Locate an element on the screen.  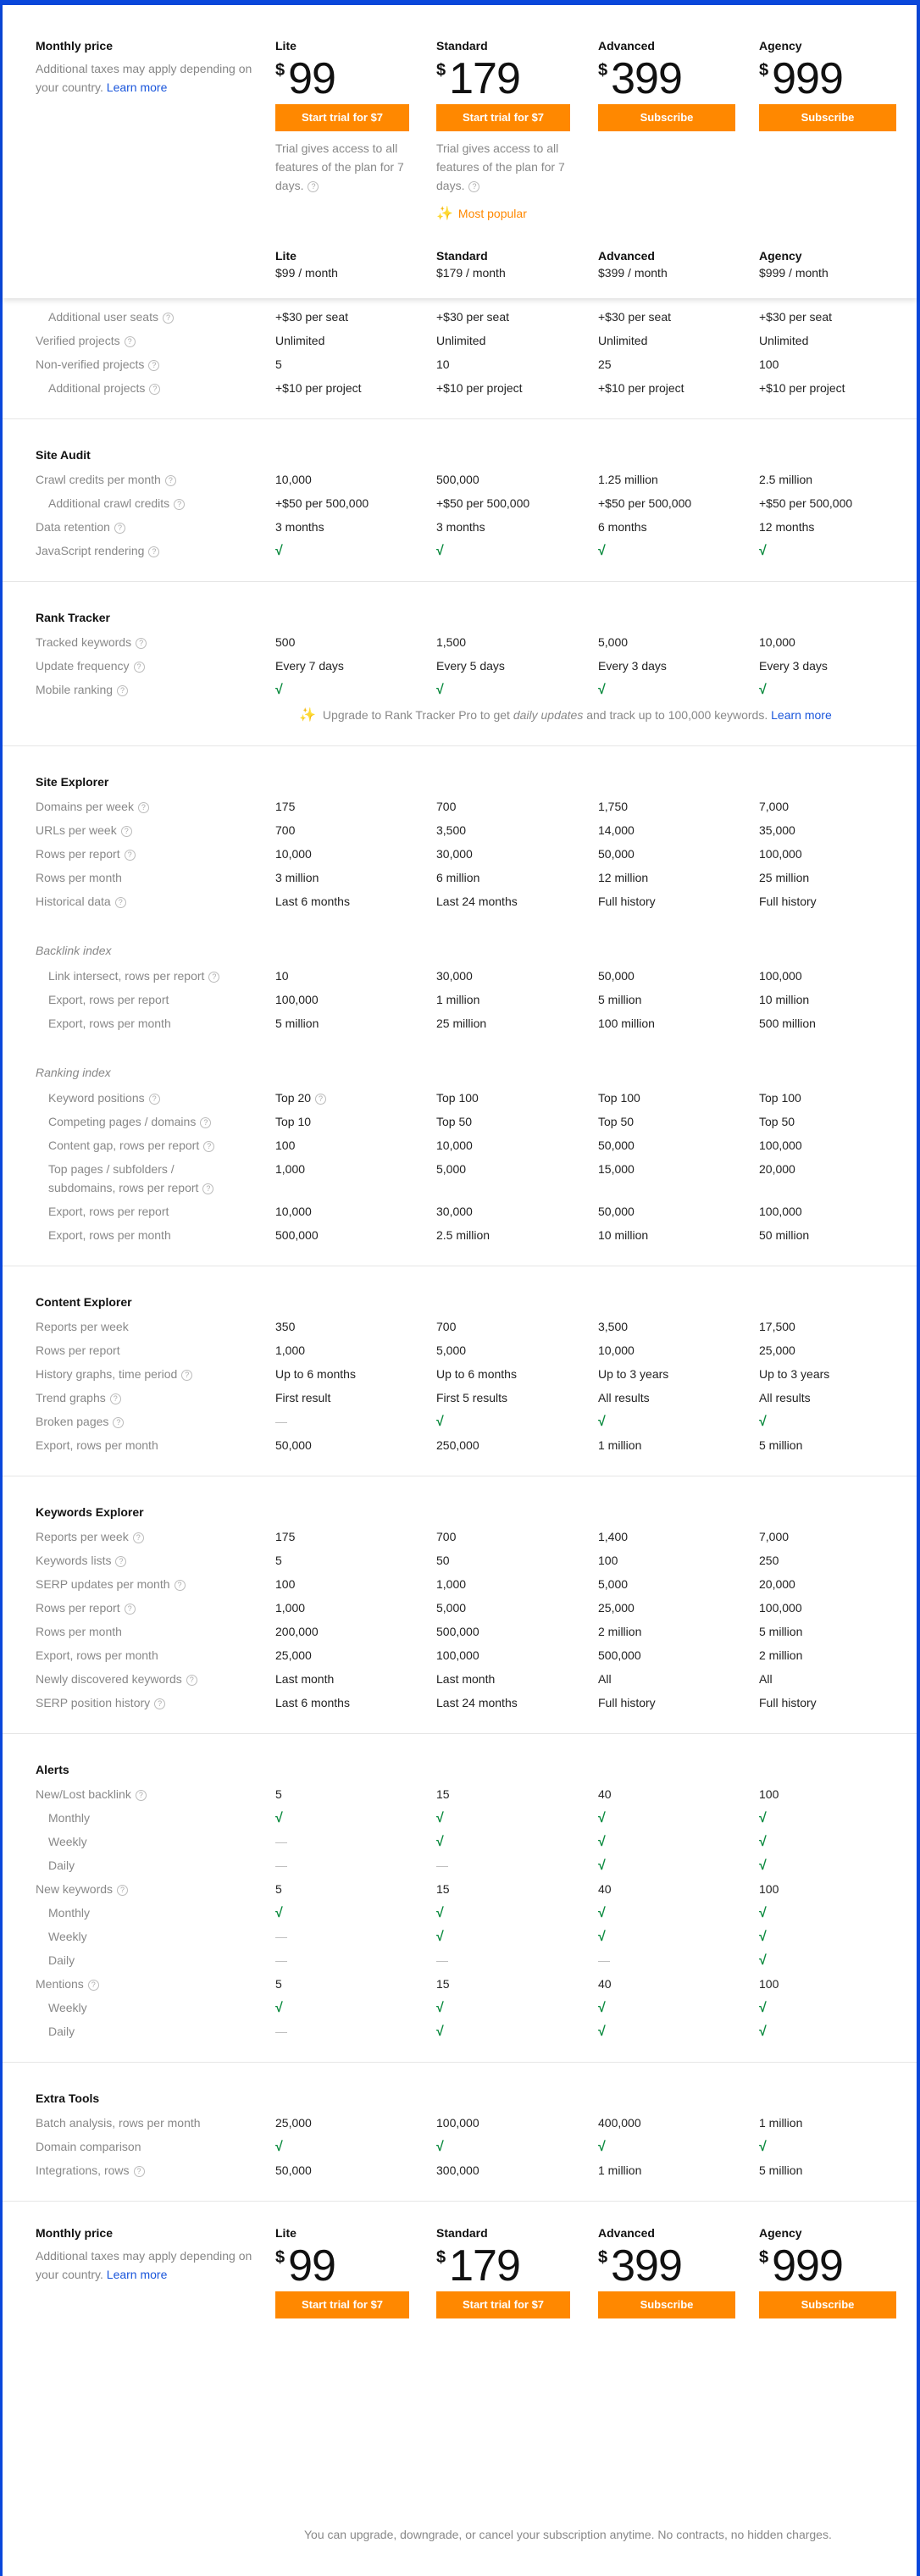
row-label: New/Lost backlink? is located at coordinates (146, 1794).